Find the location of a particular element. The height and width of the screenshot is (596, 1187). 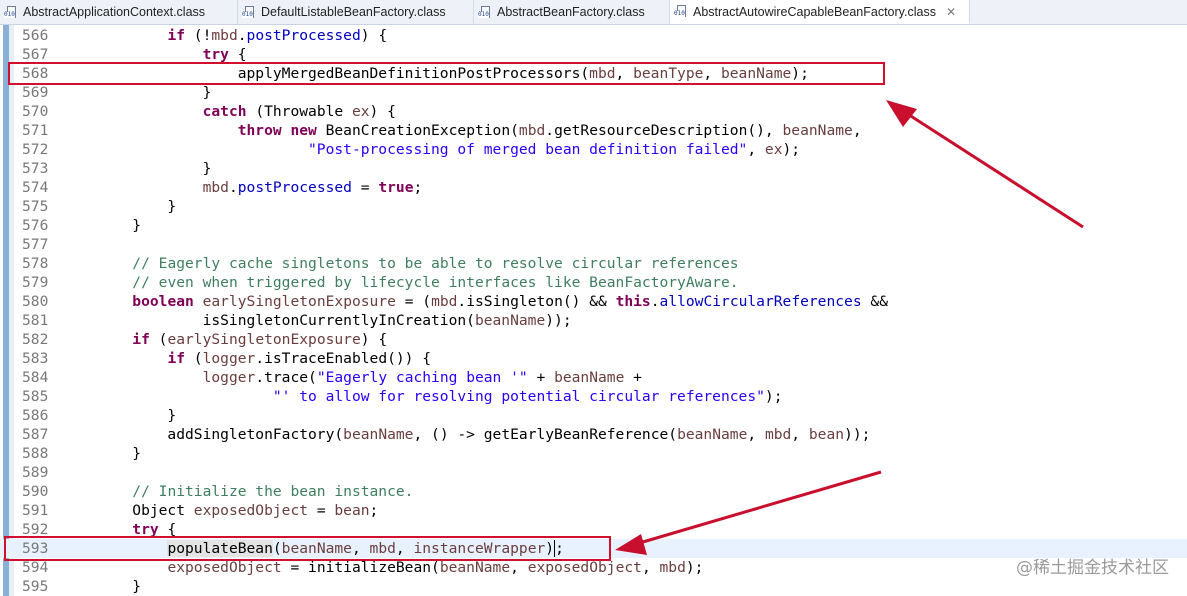

watermark: @稀土掘金技术社区 is located at coordinates (1092, 568).